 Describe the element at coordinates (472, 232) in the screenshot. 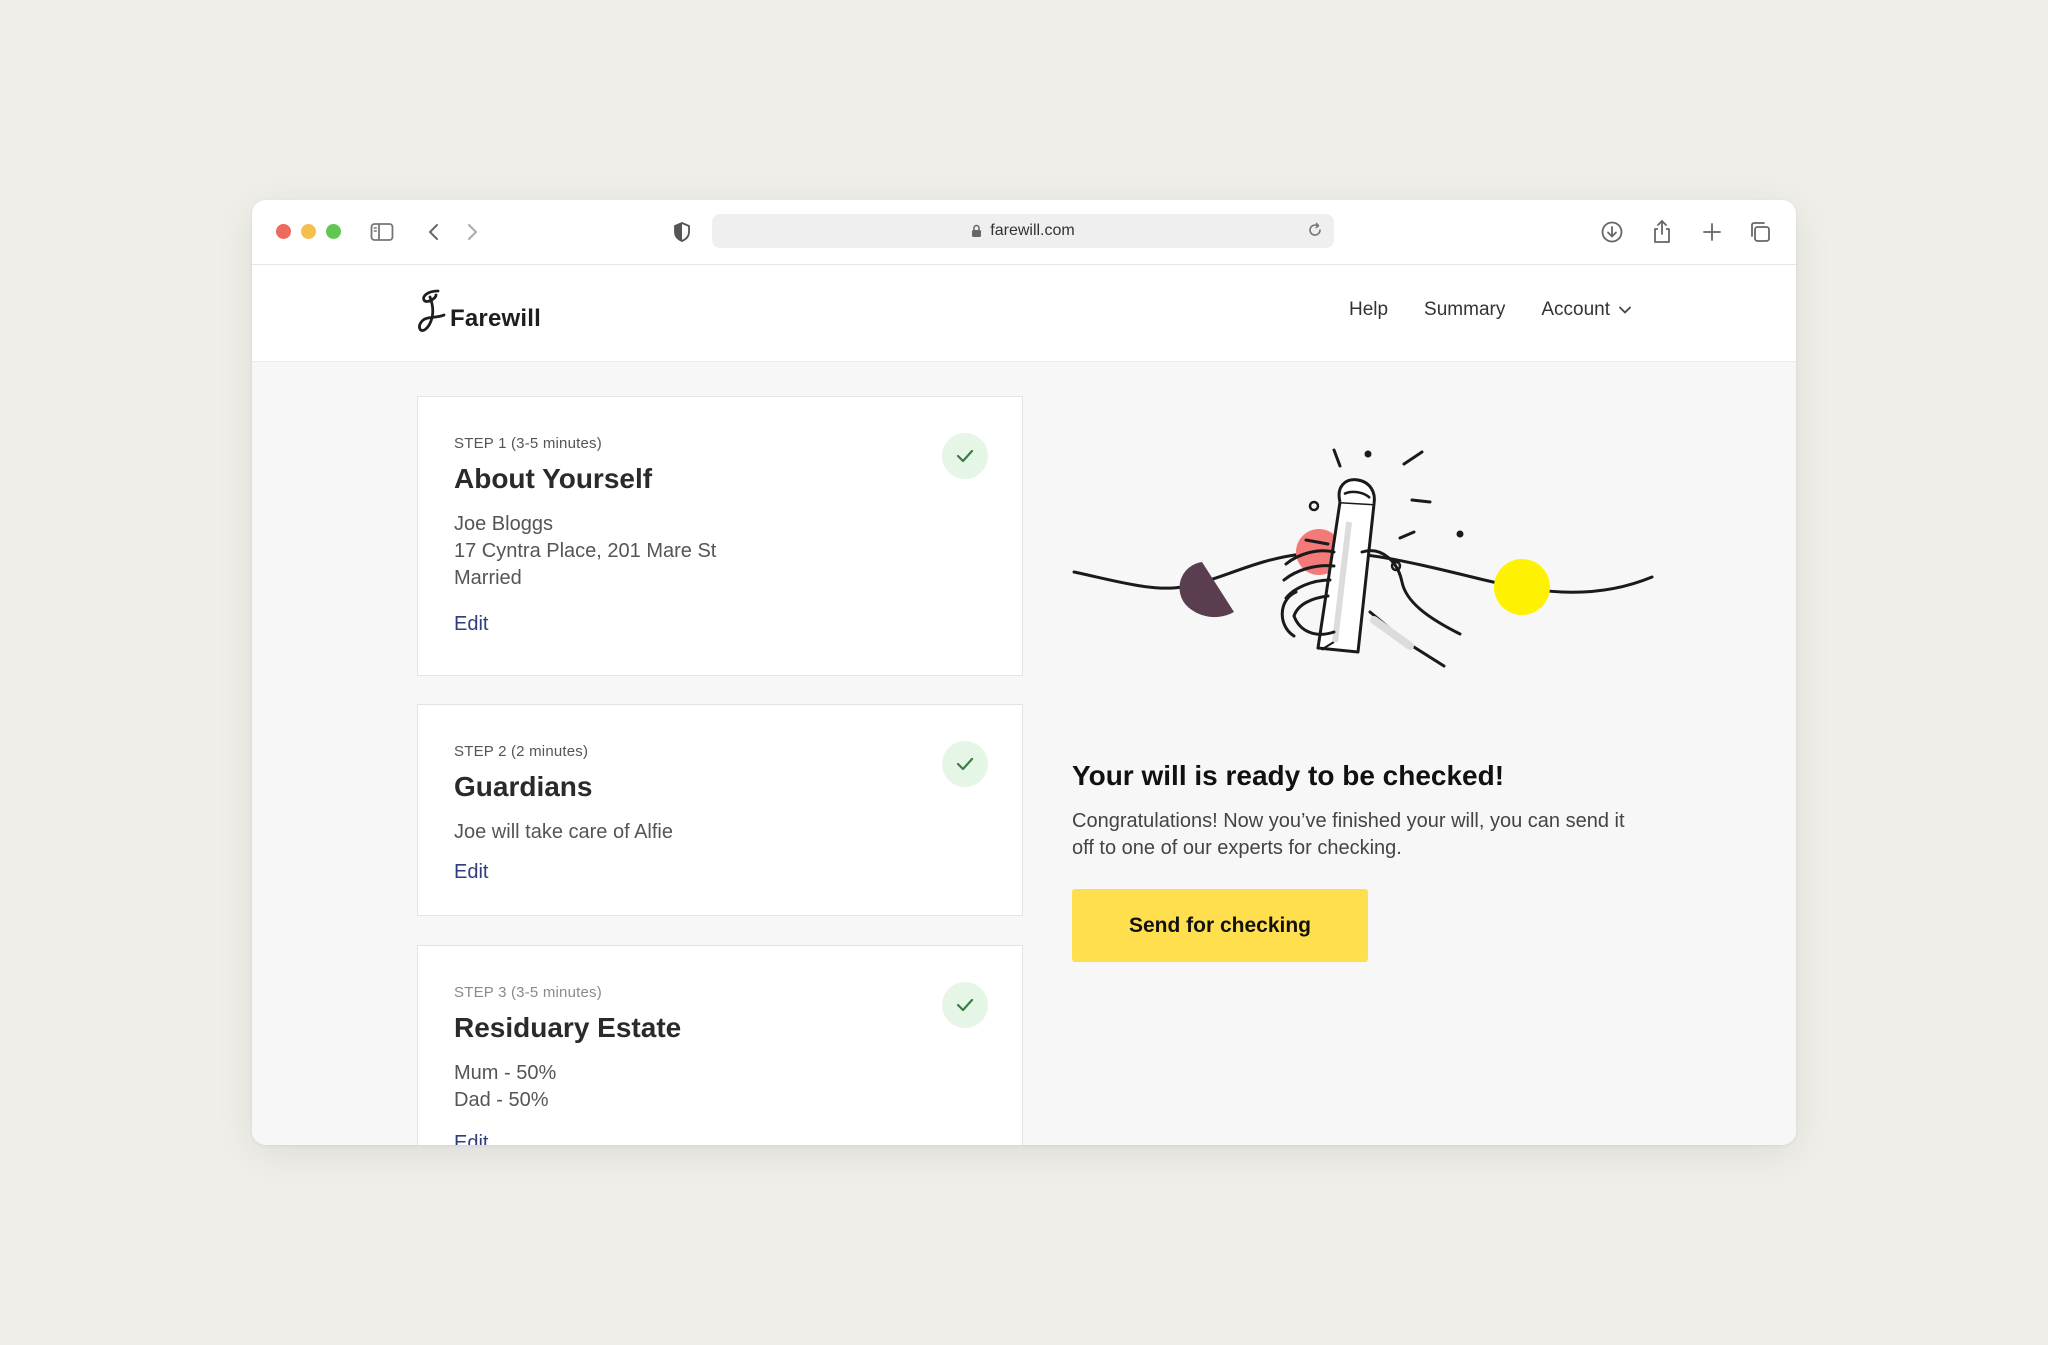

I see `forward-arrow-icon` at that location.